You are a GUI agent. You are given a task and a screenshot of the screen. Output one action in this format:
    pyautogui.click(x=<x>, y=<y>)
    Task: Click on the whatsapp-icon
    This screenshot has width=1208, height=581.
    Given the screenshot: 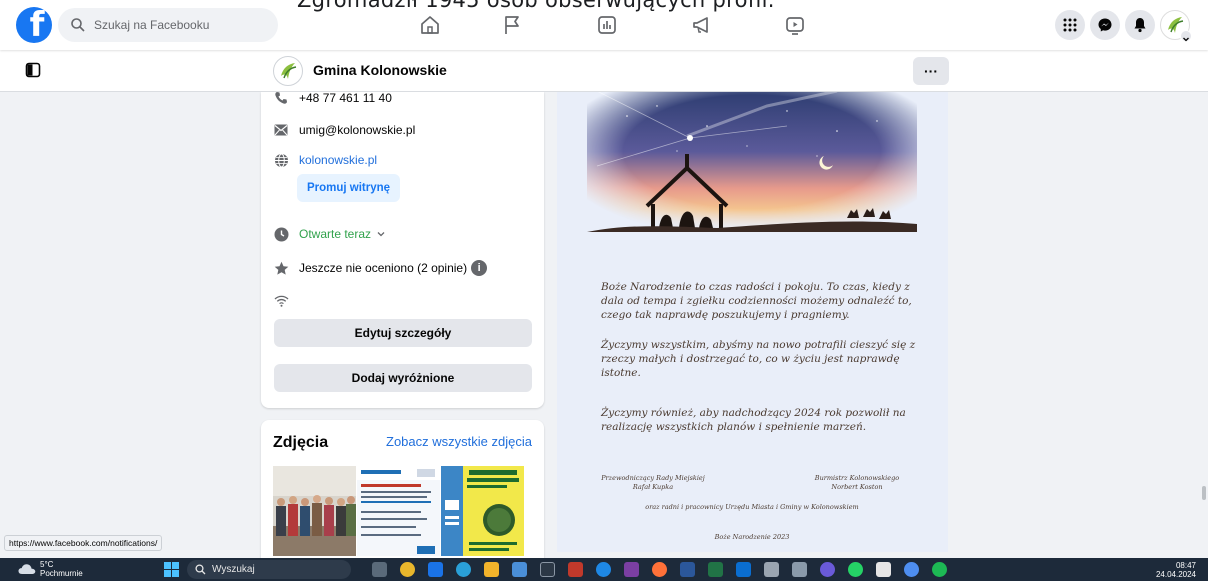 What is the action you would take?
    pyautogui.click(x=855, y=569)
    